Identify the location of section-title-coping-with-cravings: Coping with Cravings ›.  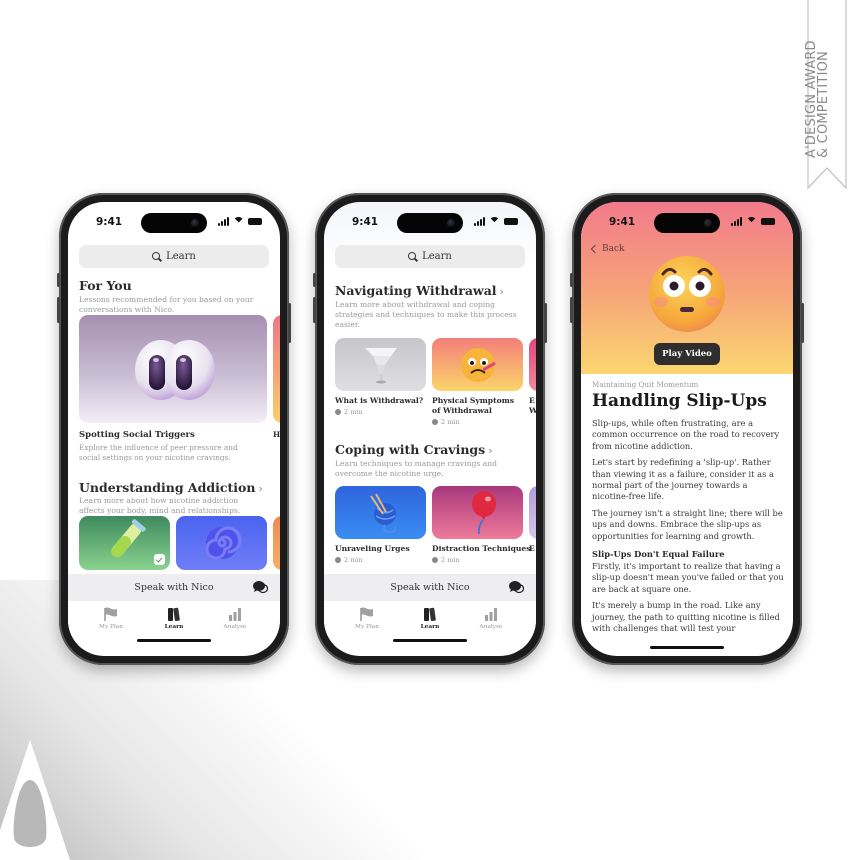
(414, 449).